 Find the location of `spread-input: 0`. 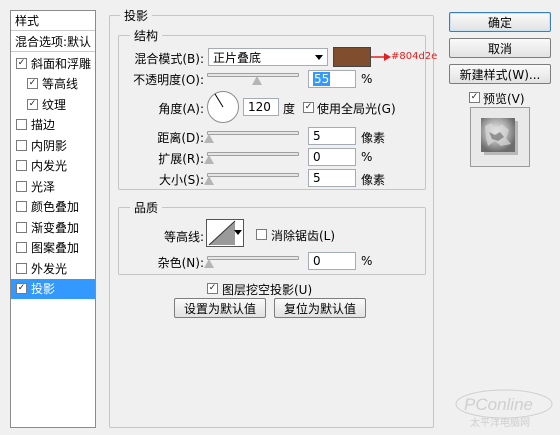

spread-input: 0 is located at coordinates (332, 157).